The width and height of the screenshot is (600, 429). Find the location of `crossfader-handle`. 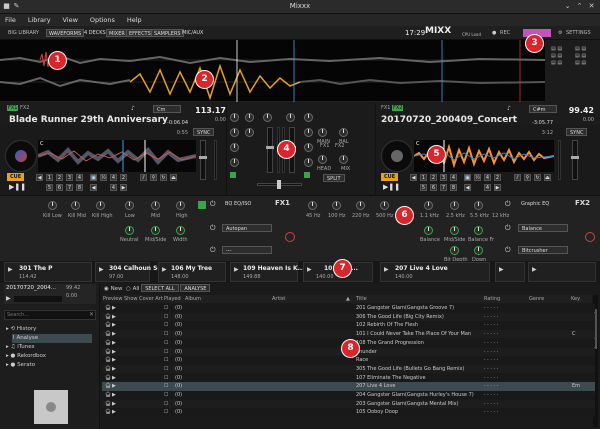

crossfader-handle is located at coordinates (279, 184).